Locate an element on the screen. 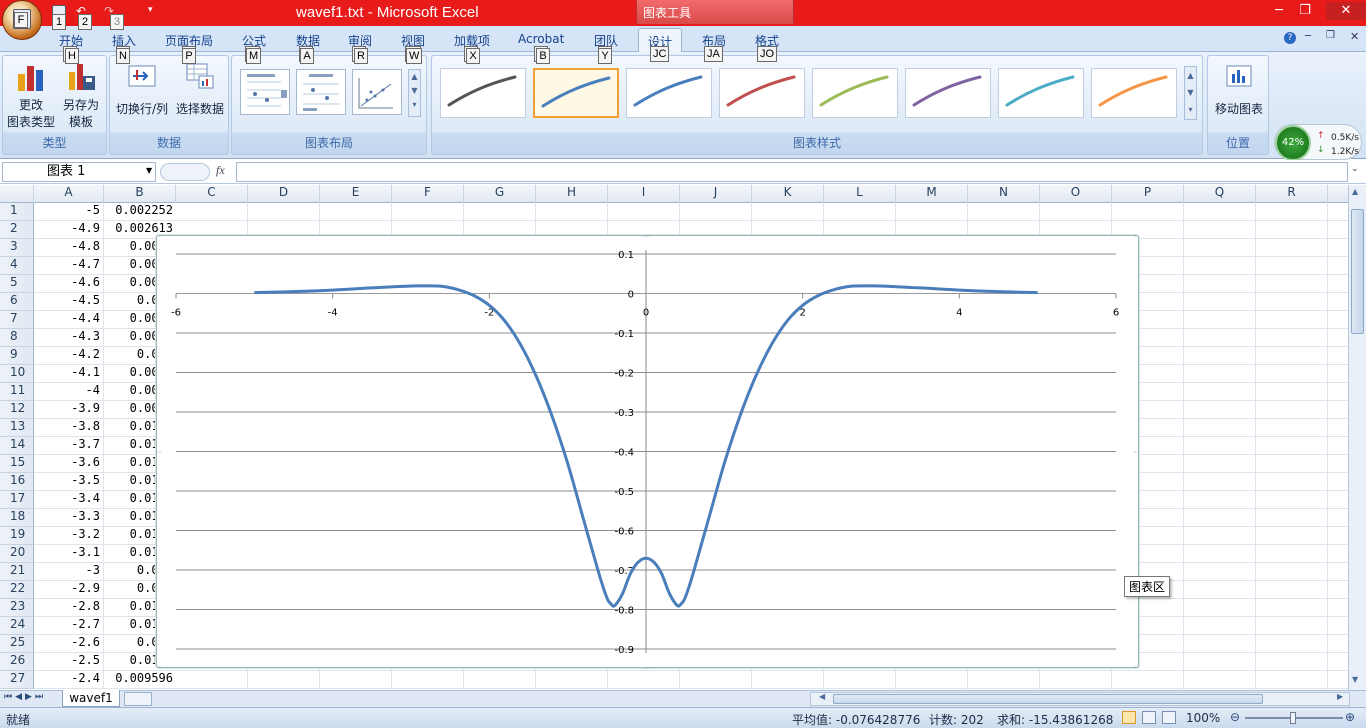 The width and height of the screenshot is (1366, 728). cell-a: -2.8 is located at coordinates (69, 608).